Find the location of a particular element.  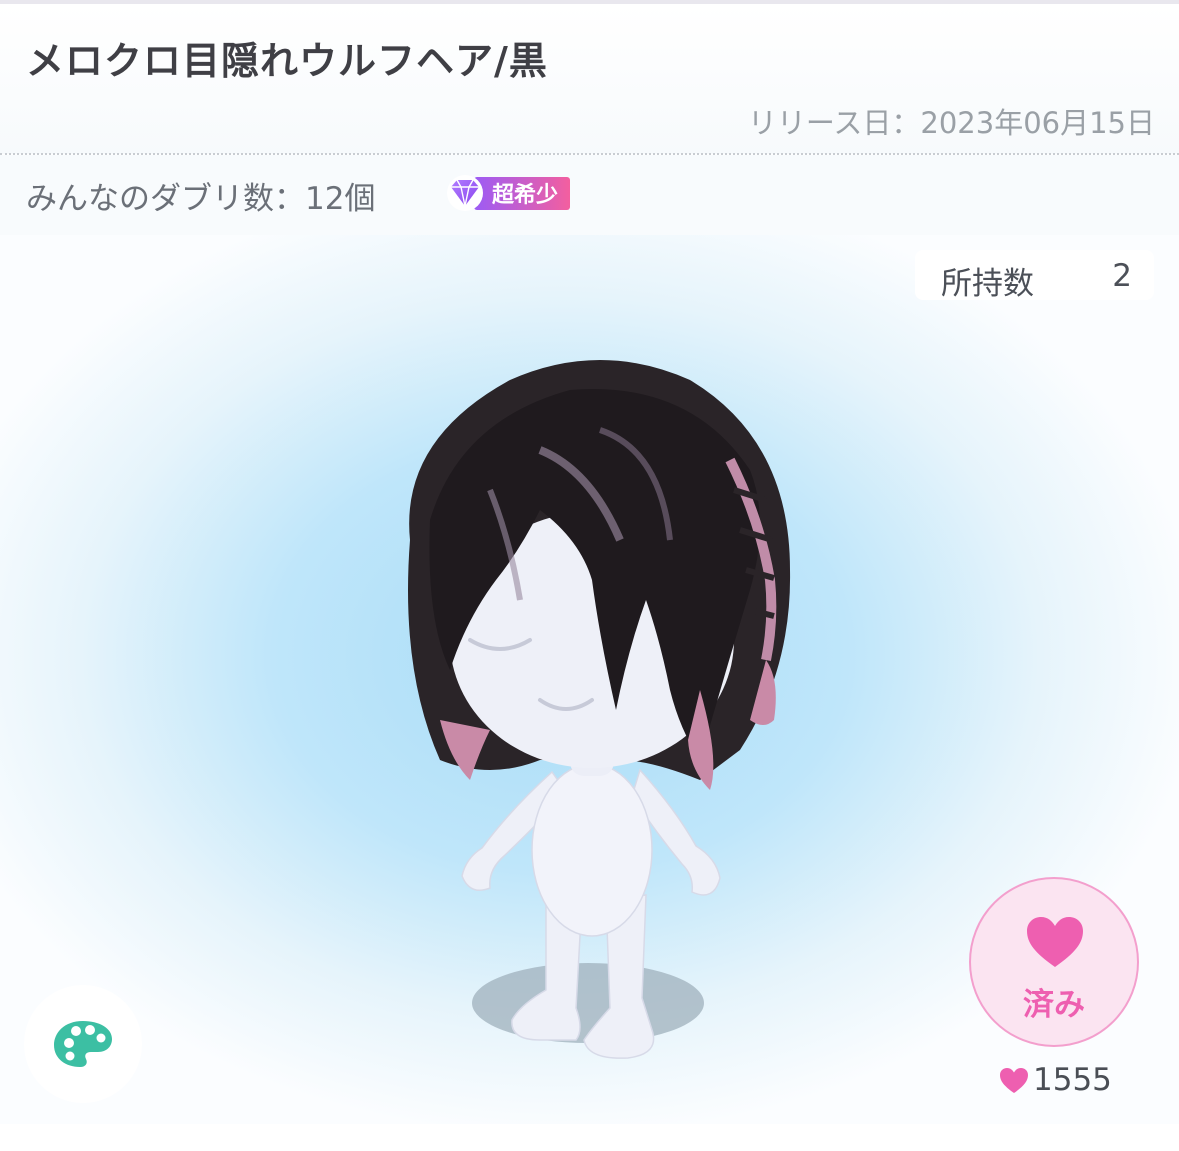

owned-count-box: 所持数 2 is located at coordinates (1034, 276).